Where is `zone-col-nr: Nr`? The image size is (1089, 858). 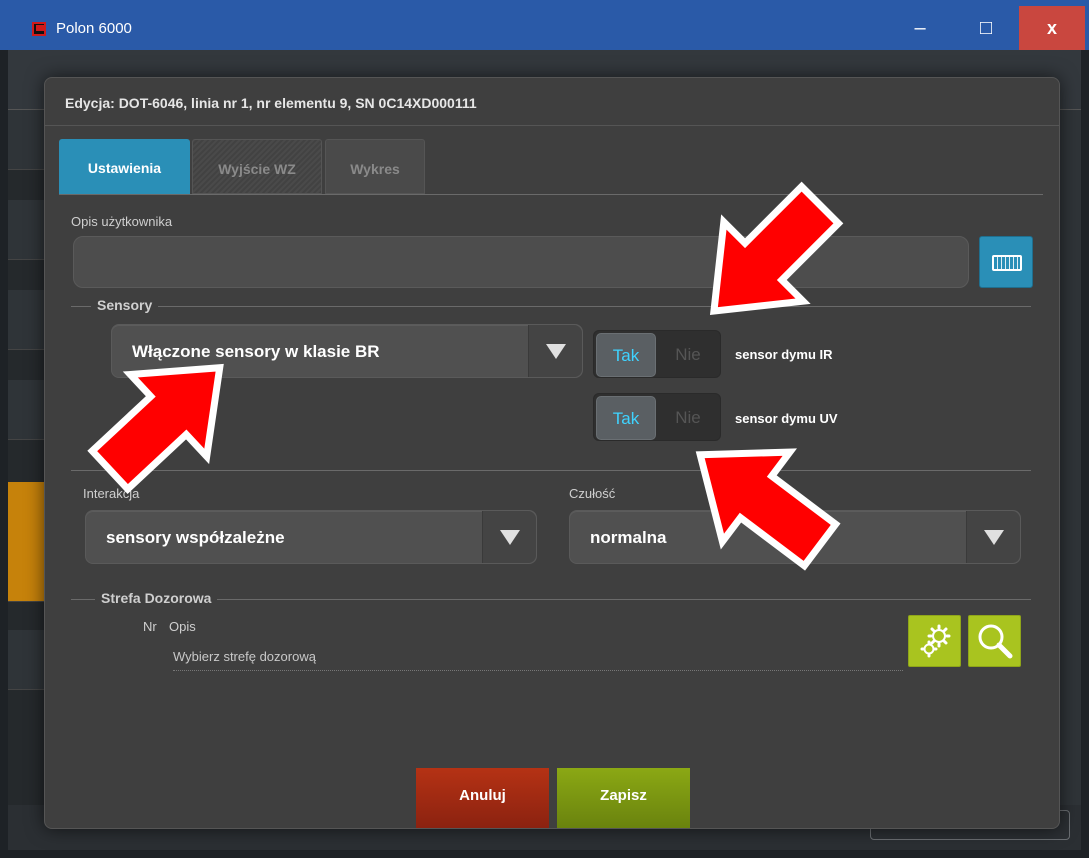 zone-col-nr: Nr is located at coordinates (150, 626).